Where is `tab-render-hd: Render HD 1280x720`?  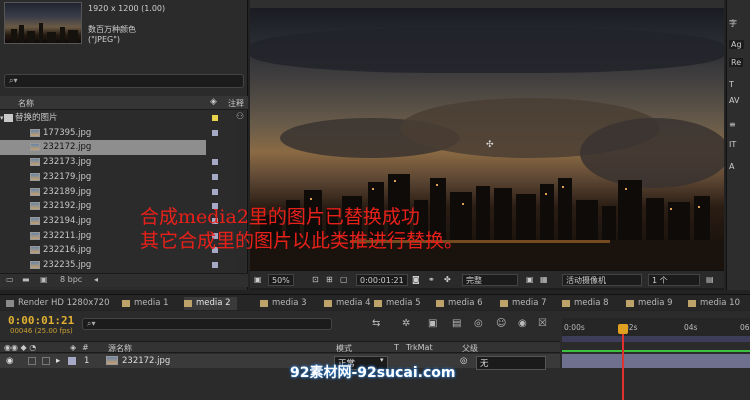 tab-render-hd: Render HD 1280x720 is located at coordinates (58, 303).